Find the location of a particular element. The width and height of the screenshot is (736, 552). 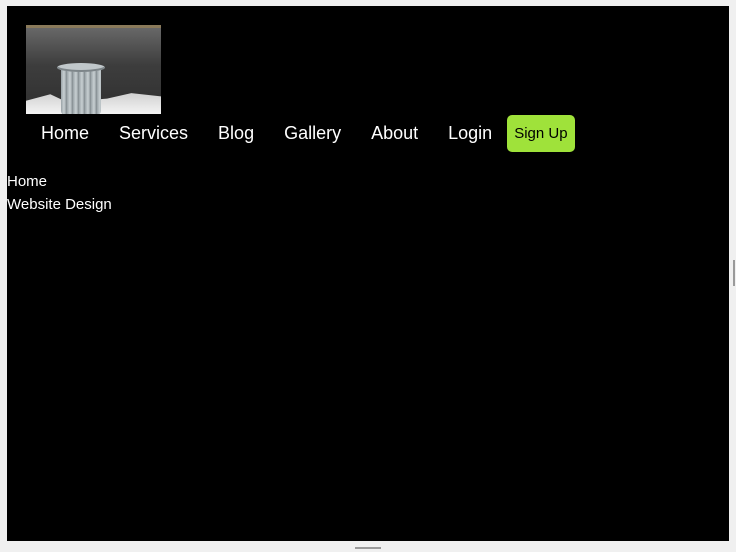

nav-home-link: Home is located at coordinates (65, 133).